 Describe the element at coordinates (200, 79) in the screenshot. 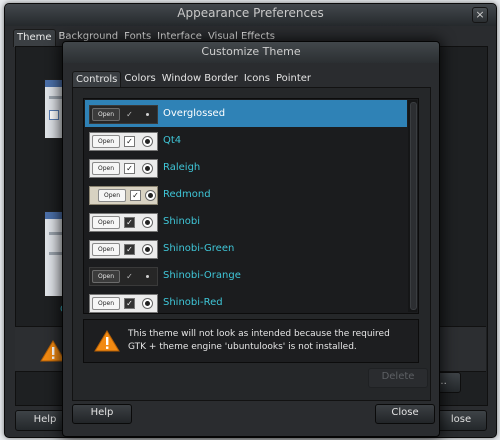

I see `tab-window-border: Window Border` at that location.